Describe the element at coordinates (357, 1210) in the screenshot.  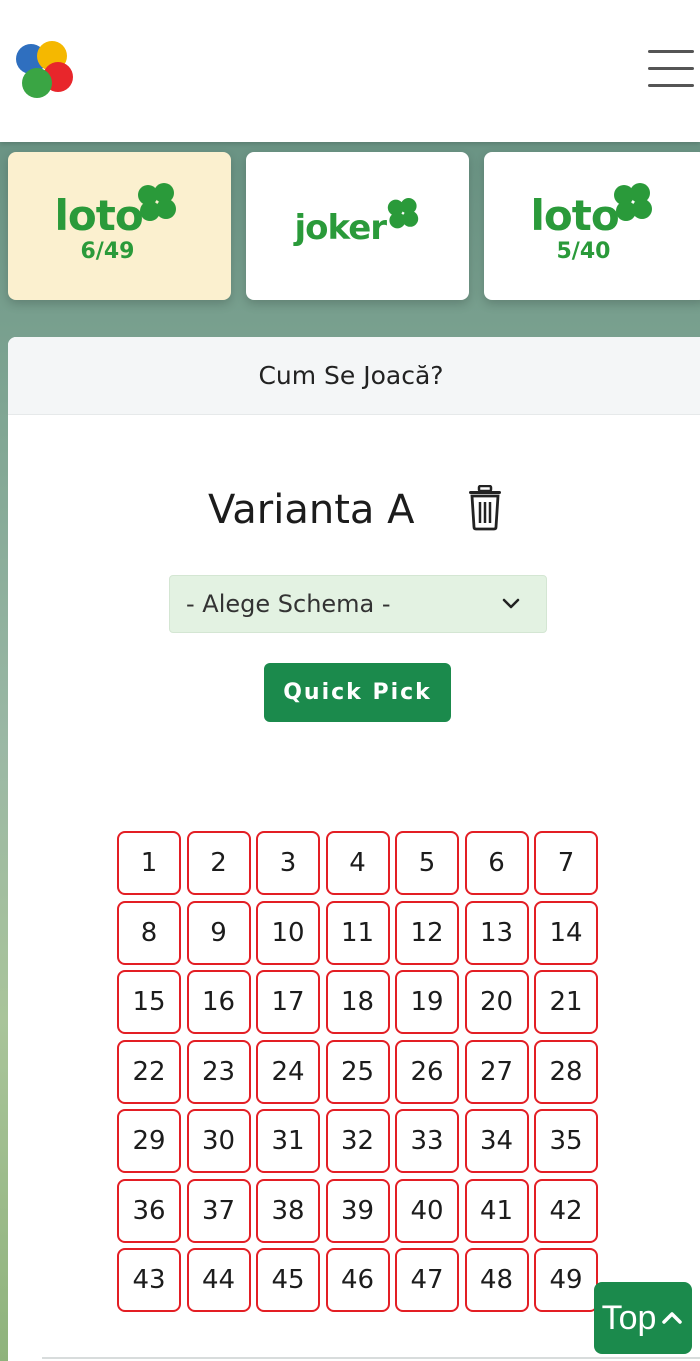
I see `number-cell: 39` at that location.